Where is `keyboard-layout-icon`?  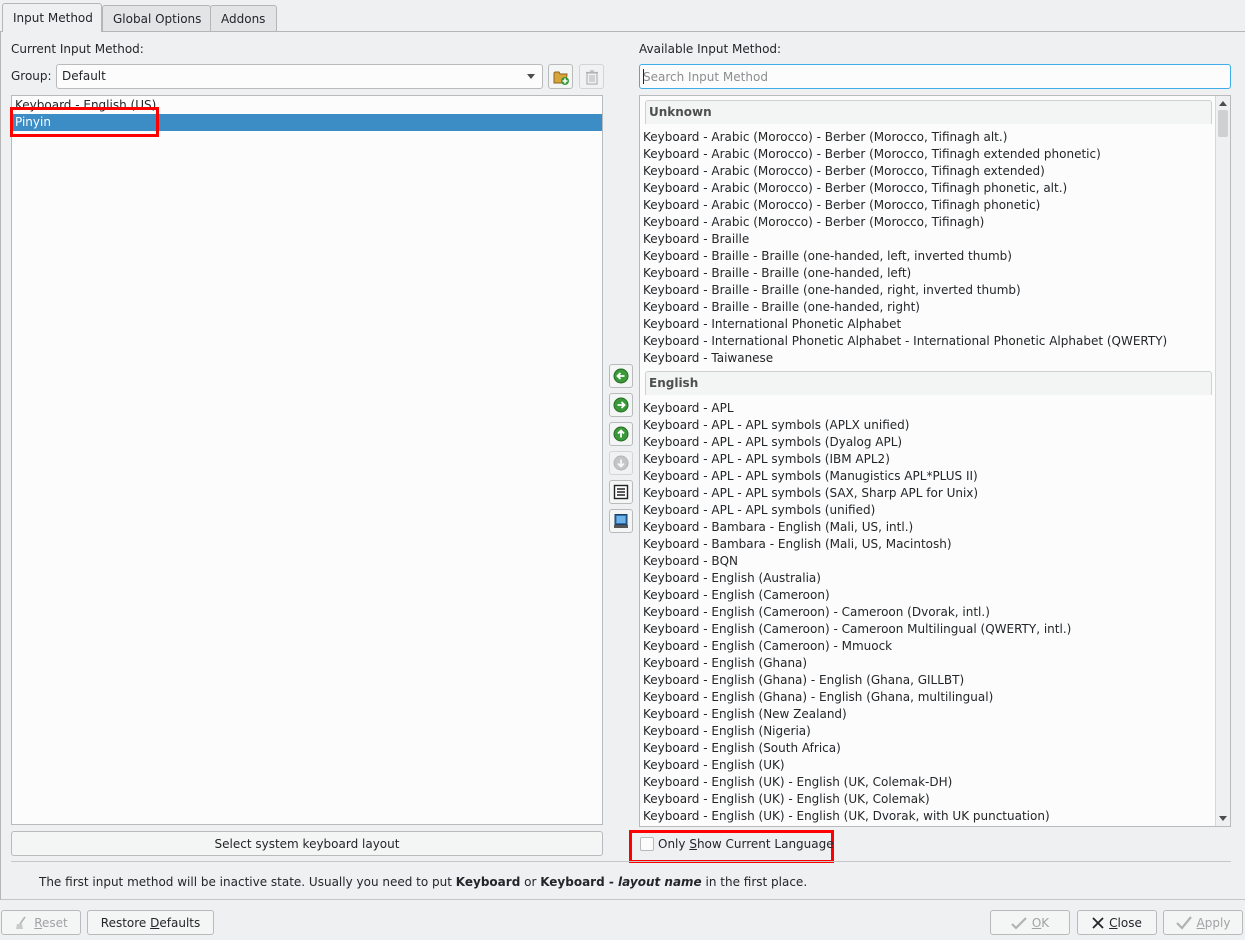 keyboard-layout-icon is located at coordinates (621, 521).